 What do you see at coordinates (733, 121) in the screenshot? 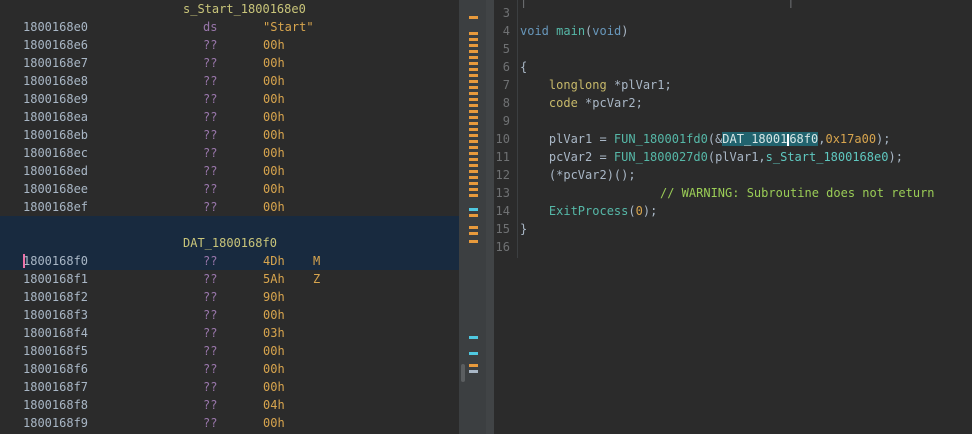
I see `code-line-9: 9` at bounding box center [733, 121].